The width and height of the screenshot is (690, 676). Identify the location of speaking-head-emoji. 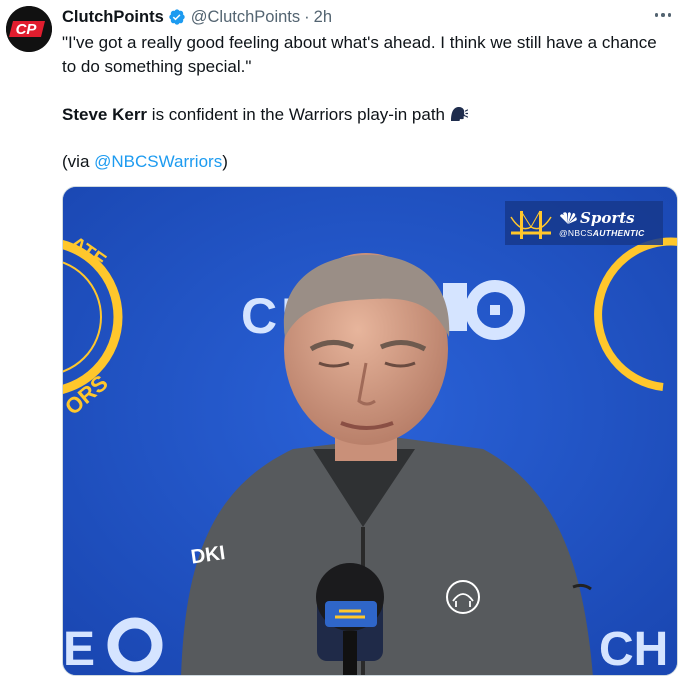
(458, 114).